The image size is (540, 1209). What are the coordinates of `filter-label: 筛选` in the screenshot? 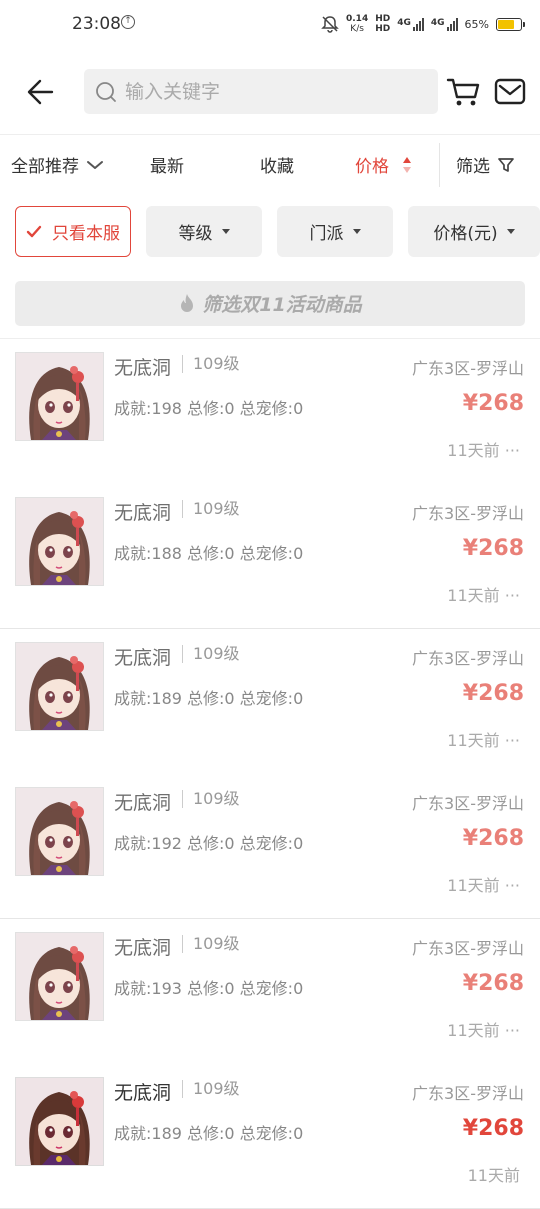 It's located at (473, 167).